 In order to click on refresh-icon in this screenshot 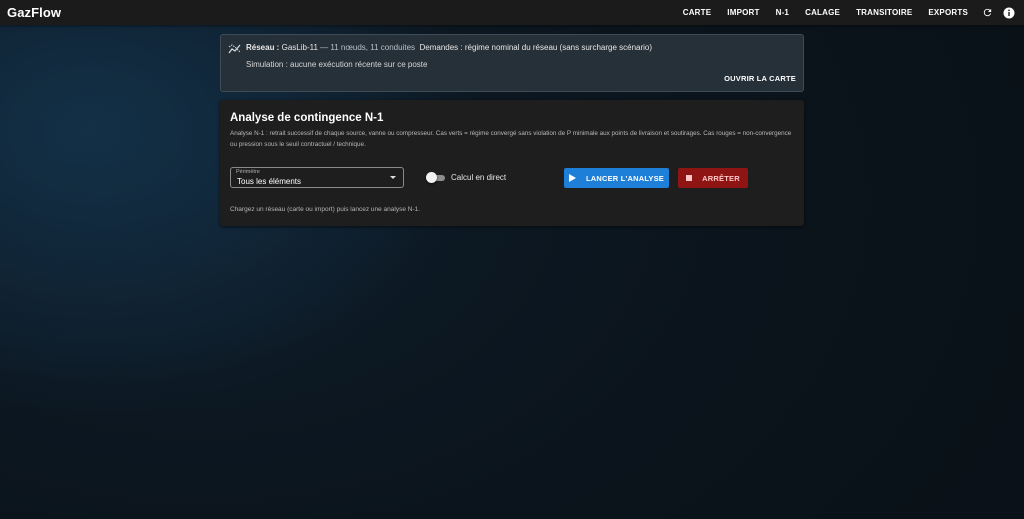, I will do `click(987, 12)`.